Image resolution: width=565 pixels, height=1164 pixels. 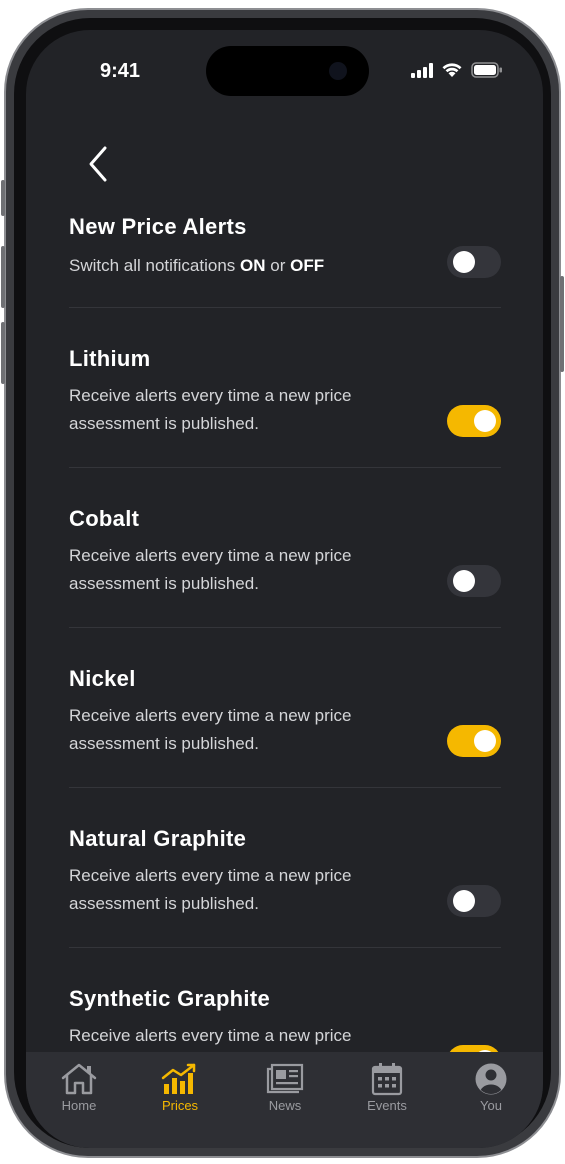 What do you see at coordinates (387, 1079) in the screenshot?
I see `calendar-icon` at bounding box center [387, 1079].